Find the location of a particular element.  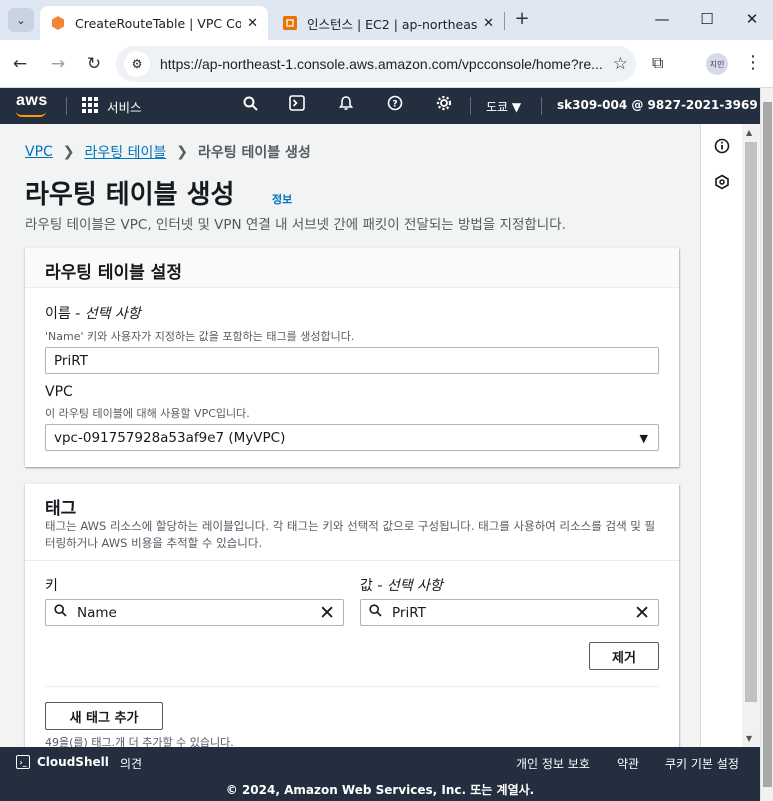

tag-value-input: PriRT ✕ is located at coordinates (509, 612).